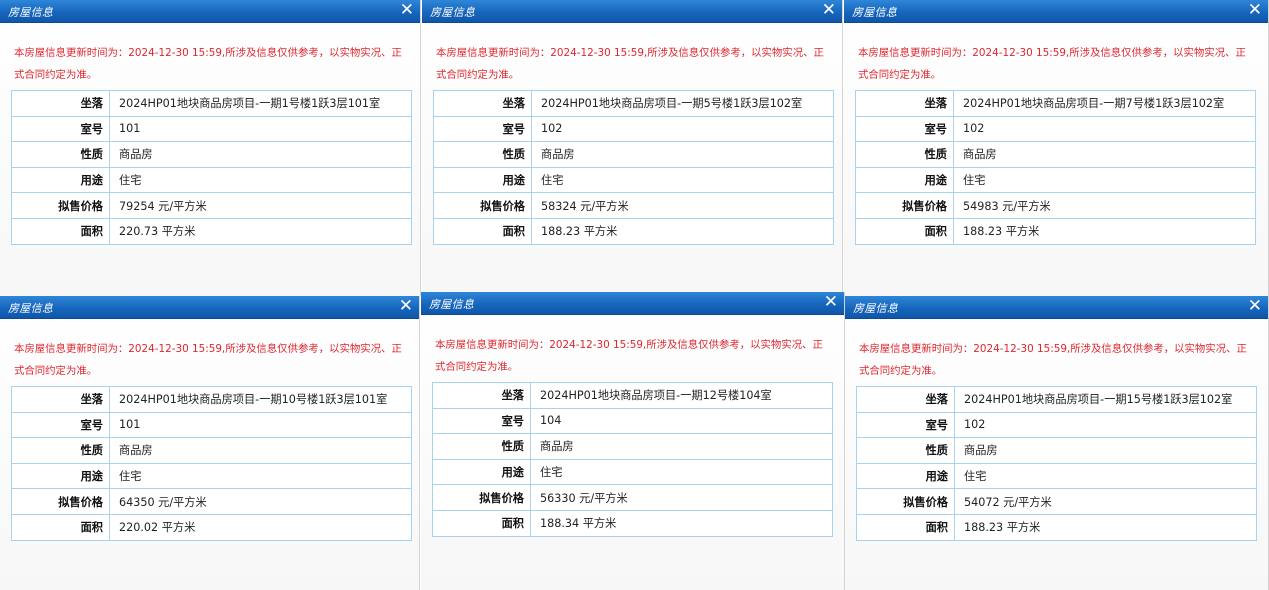 This screenshot has width=1269, height=590. What do you see at coordinates (260, 231) in the screenshot?
I see `area-value: 220.73 平方米` at bounding box center [260, 231].